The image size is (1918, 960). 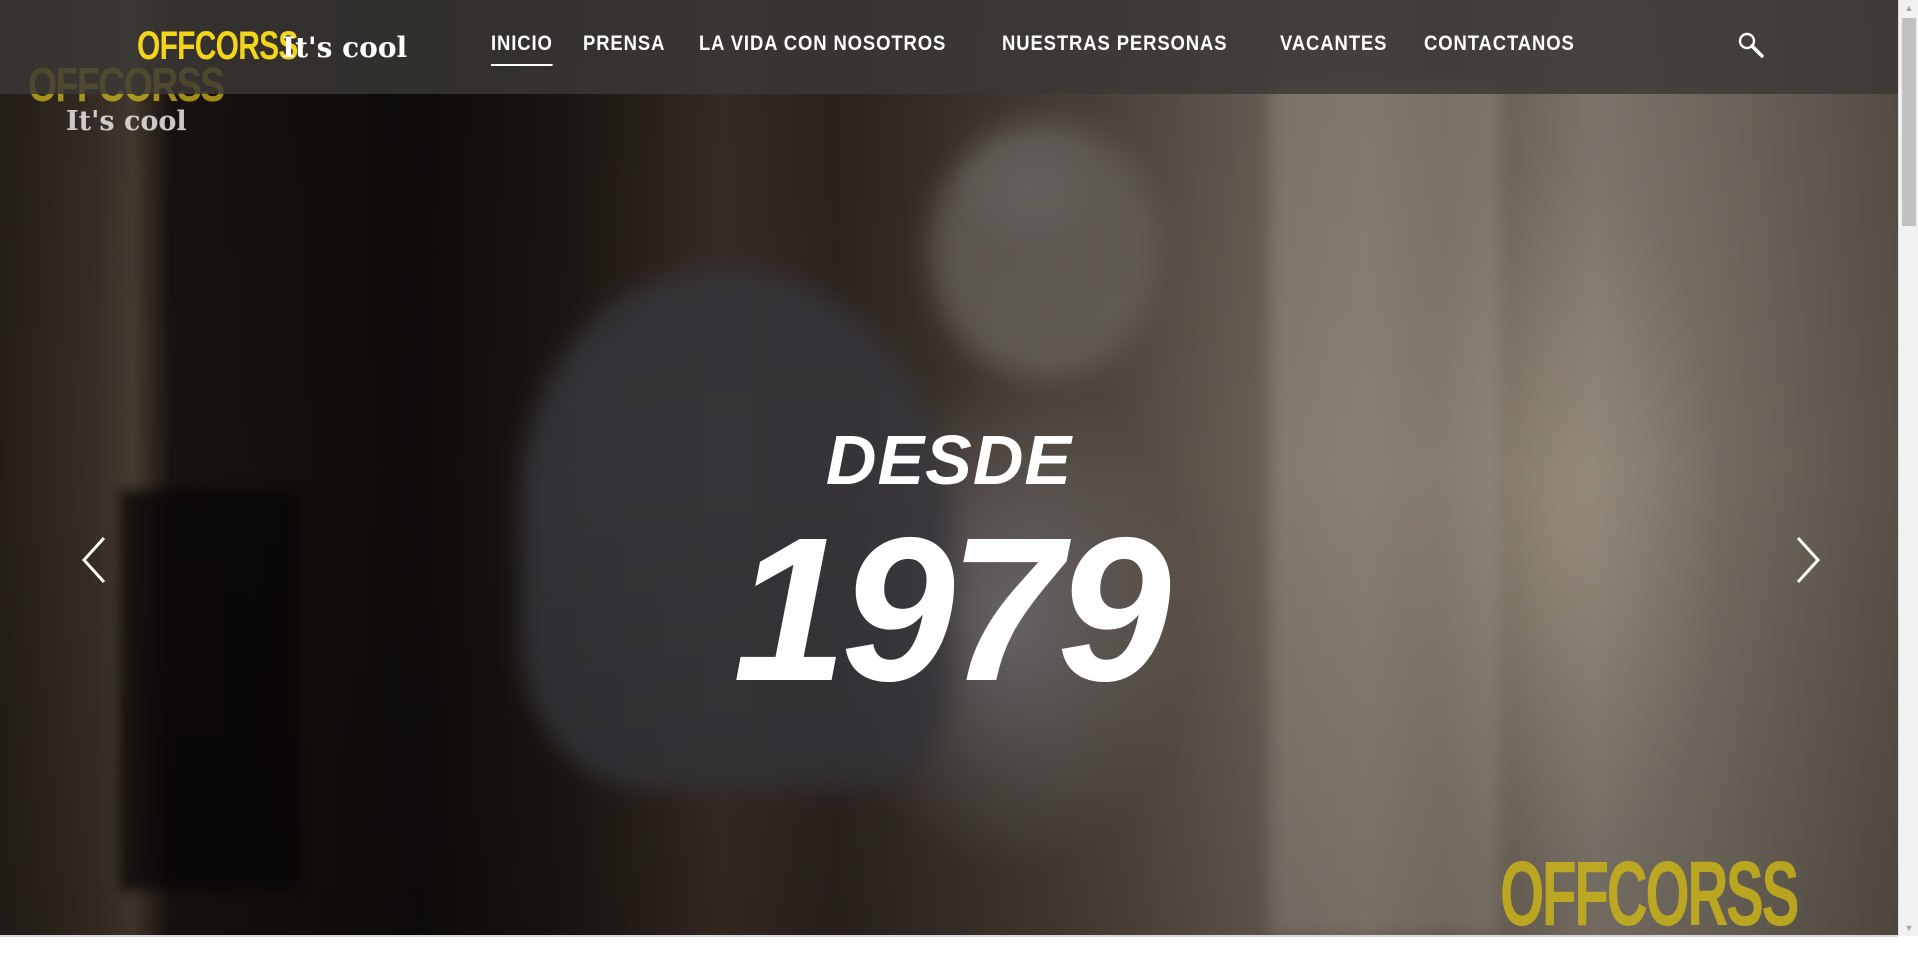 I want to click on nav-item-nuestras-personas: NUESTRAS PERSONAS, so click(x=1114, y=49).